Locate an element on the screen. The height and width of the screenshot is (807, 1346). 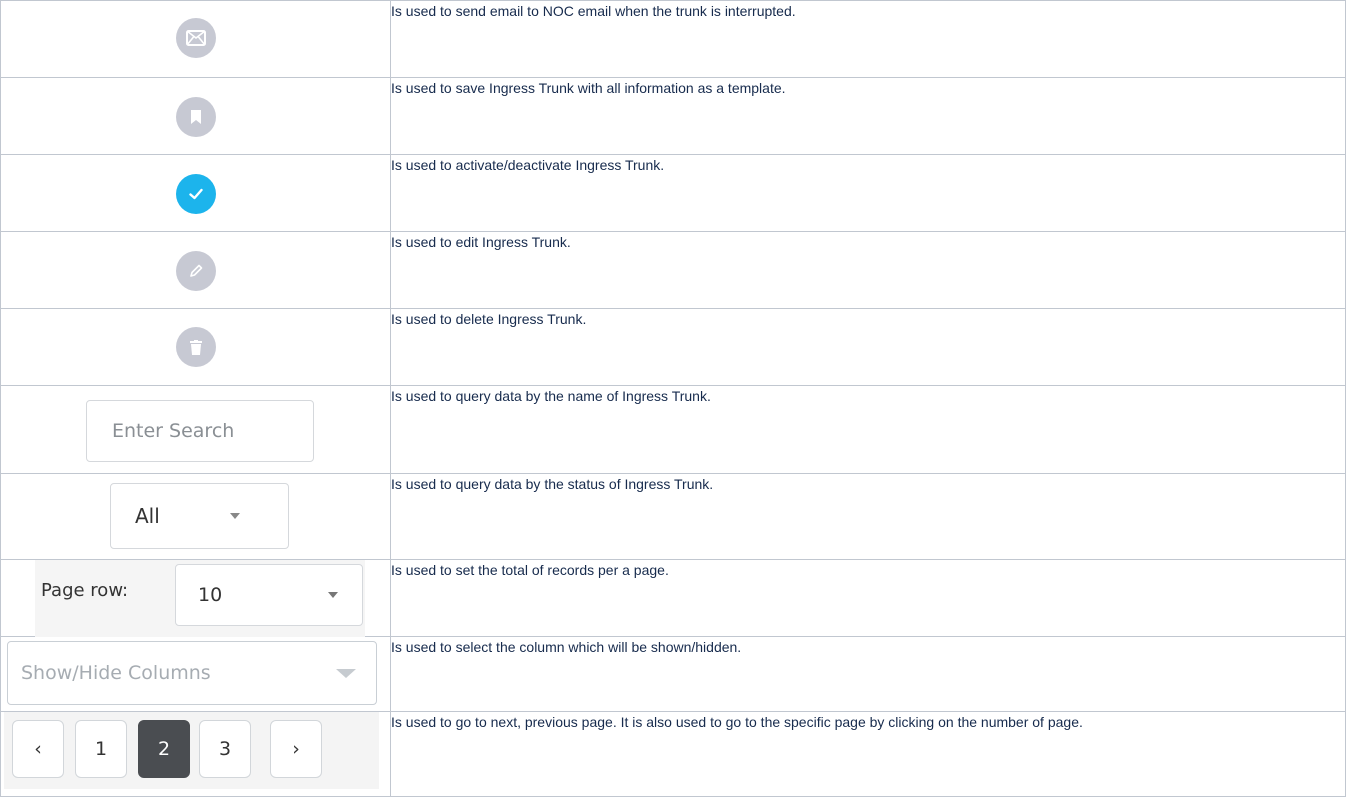
trash-icon is located at coordinates (196, 347).